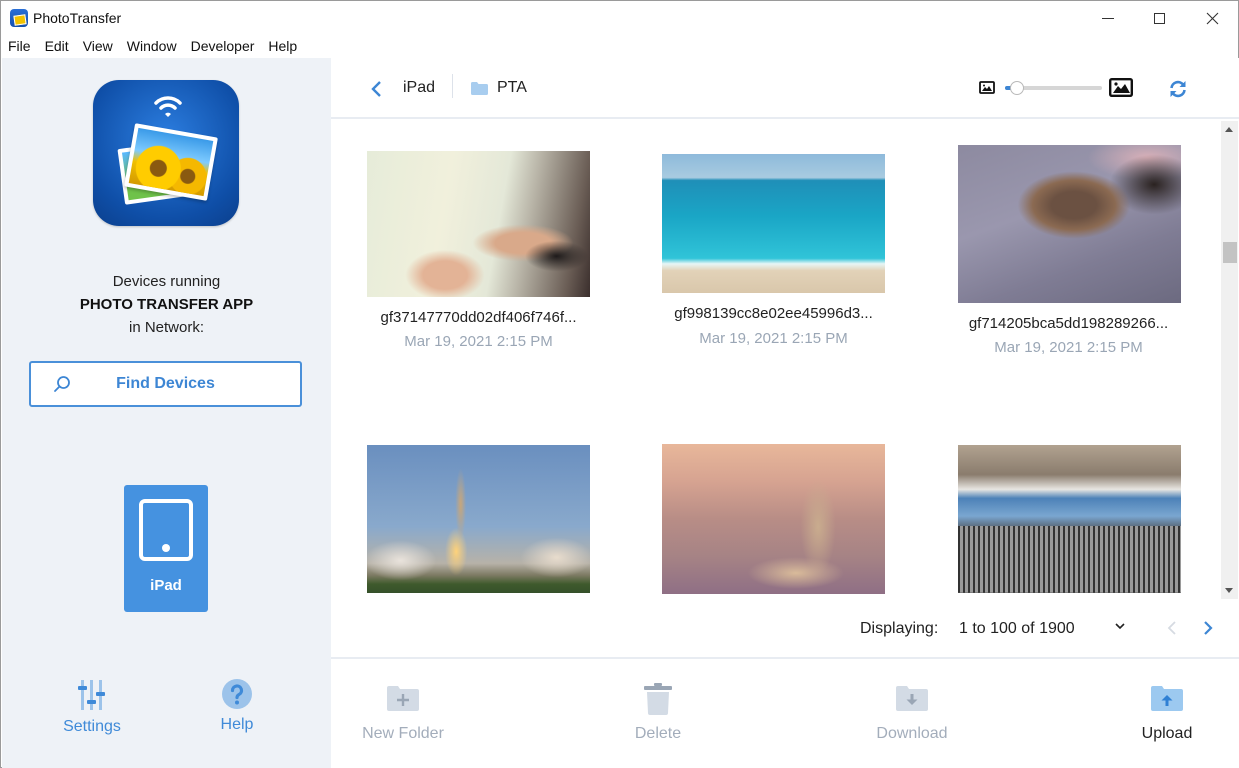 The width and height of the screenshot is (1239, 768). What do you see at coordinates (452, 86) in the screenshot?
I see `breadcrumb-divider` at bounding box center [452, 86].